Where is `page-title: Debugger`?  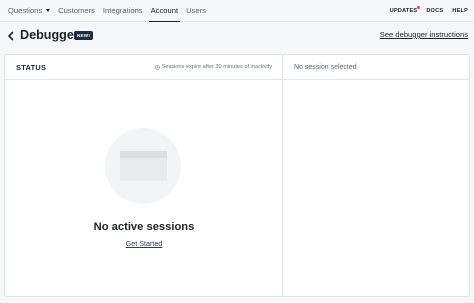
page-title: Debugger is located at coordinates (49, 35).